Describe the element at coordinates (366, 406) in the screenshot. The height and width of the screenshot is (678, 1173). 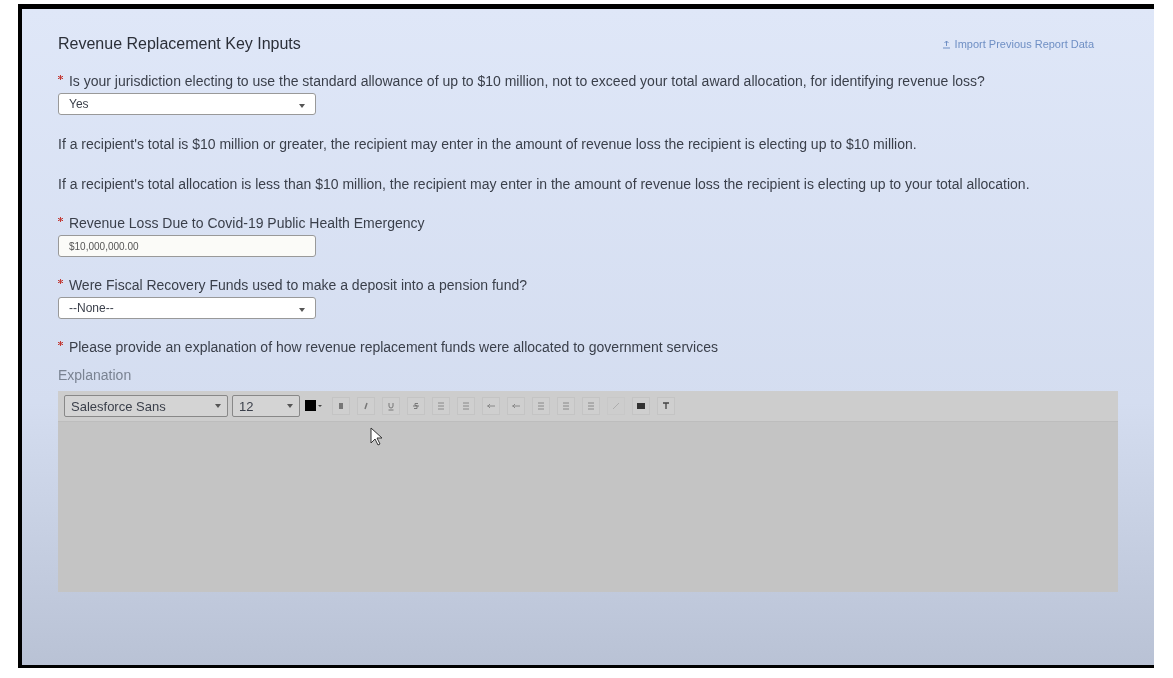
I see `italic-icon` at that location.